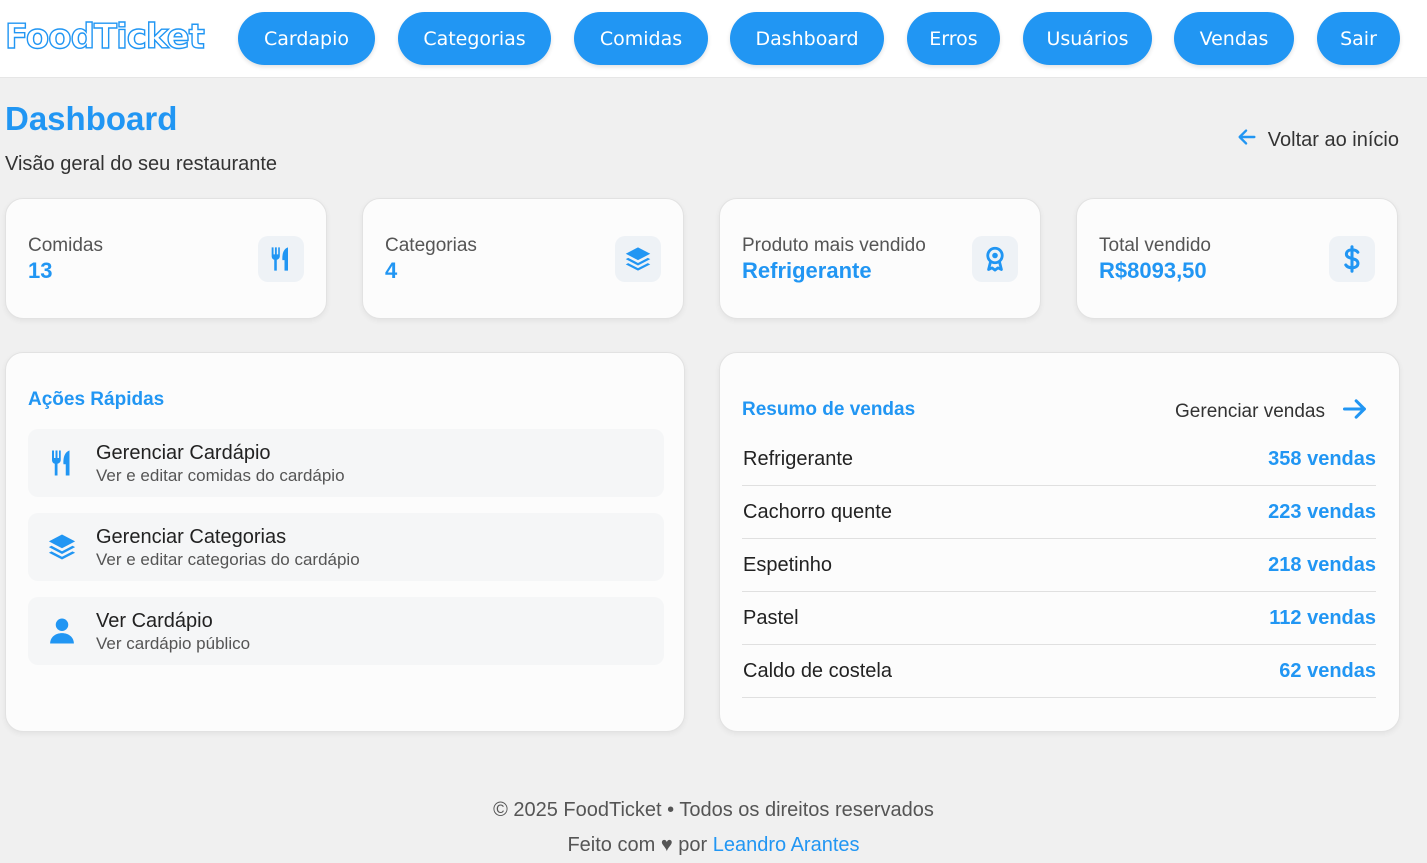 This screenshot has height=863, width=1427. What do you see at coordinates (154, 621) in the screenshot?
I see `action-title: Ver Cardápio` at bounding box center [154, 621].